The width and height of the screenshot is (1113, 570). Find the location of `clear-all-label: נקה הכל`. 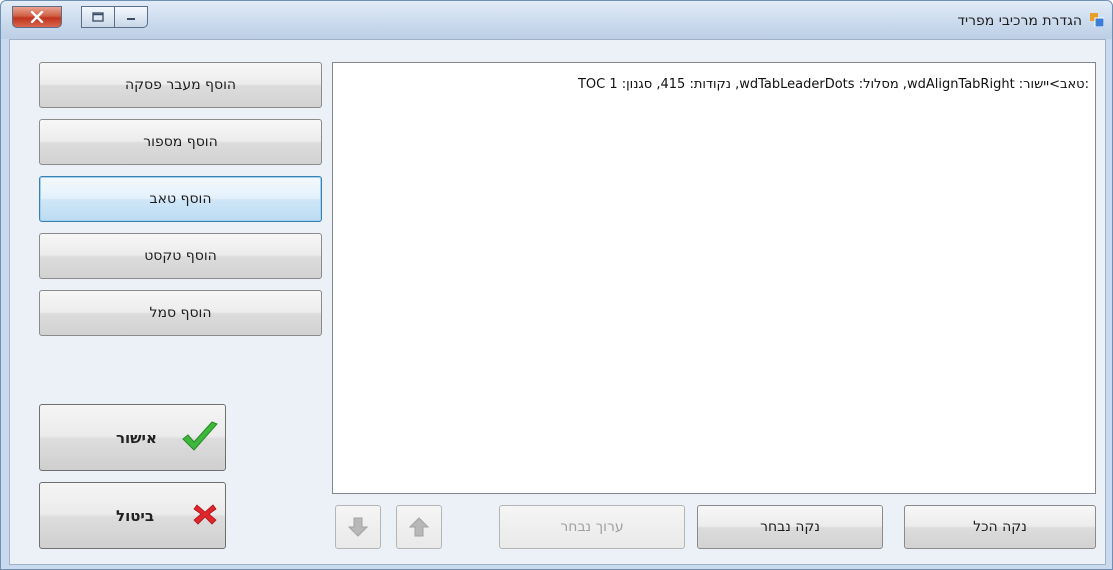

clear-all-label: נקה הכל is located at coordinates (1000, 527).